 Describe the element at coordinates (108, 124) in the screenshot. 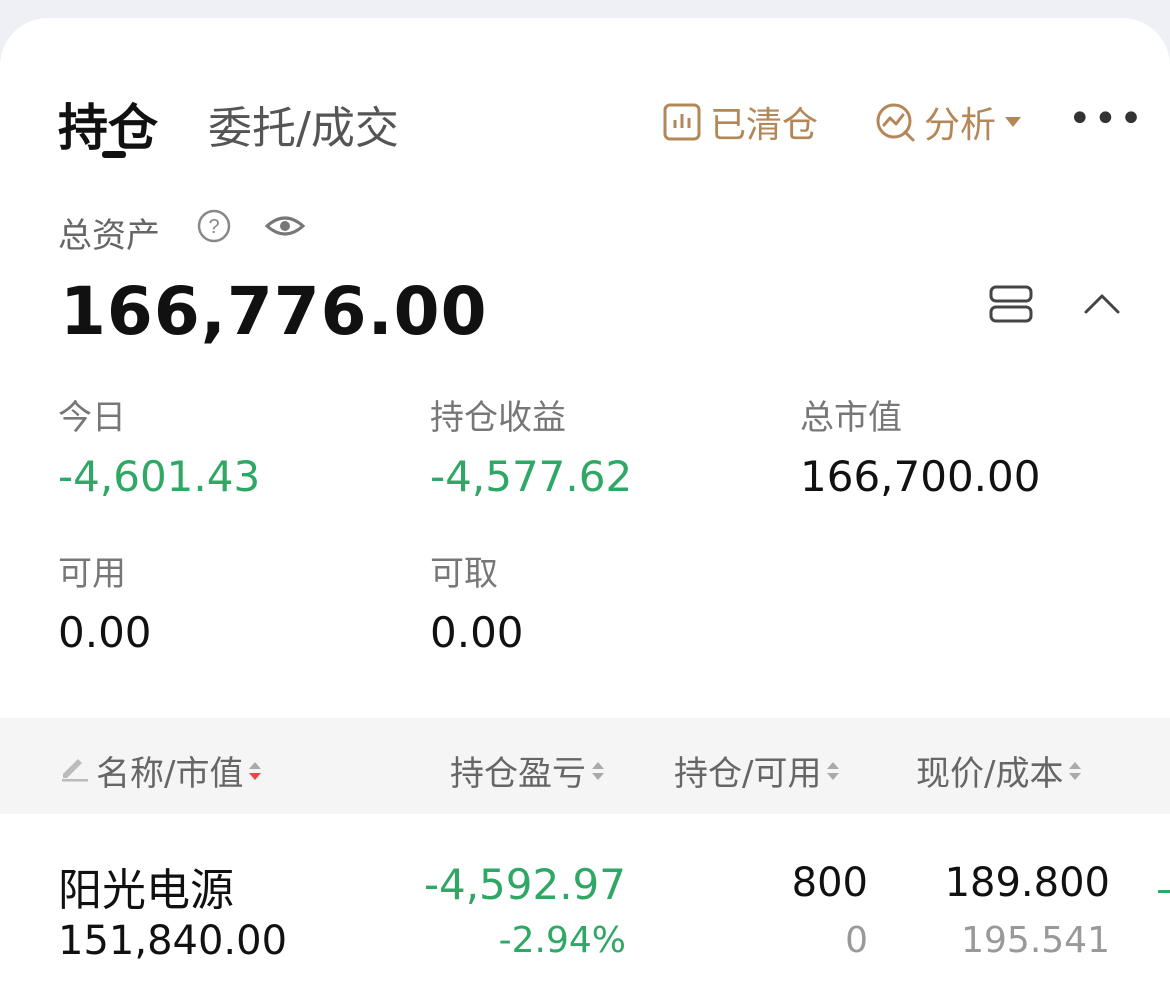

I see `tab-positions: 持仓` at that location.